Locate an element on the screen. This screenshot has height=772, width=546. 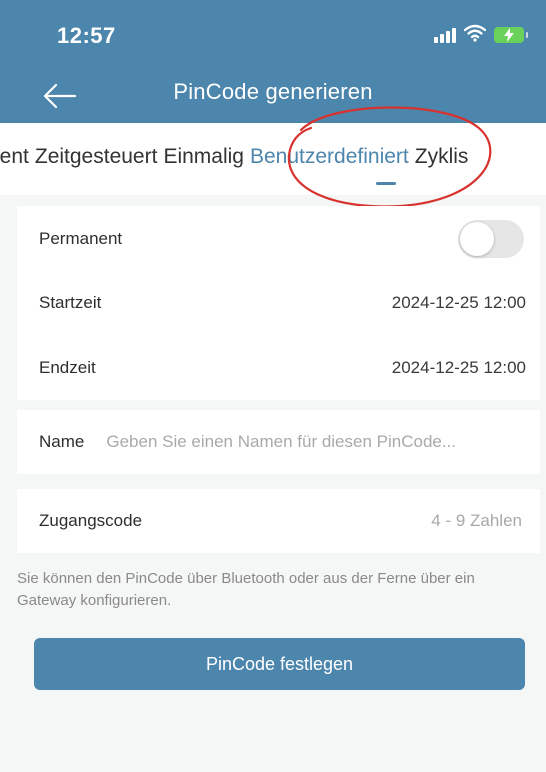
battery-charging-icon is located at coordinates (511, 35).